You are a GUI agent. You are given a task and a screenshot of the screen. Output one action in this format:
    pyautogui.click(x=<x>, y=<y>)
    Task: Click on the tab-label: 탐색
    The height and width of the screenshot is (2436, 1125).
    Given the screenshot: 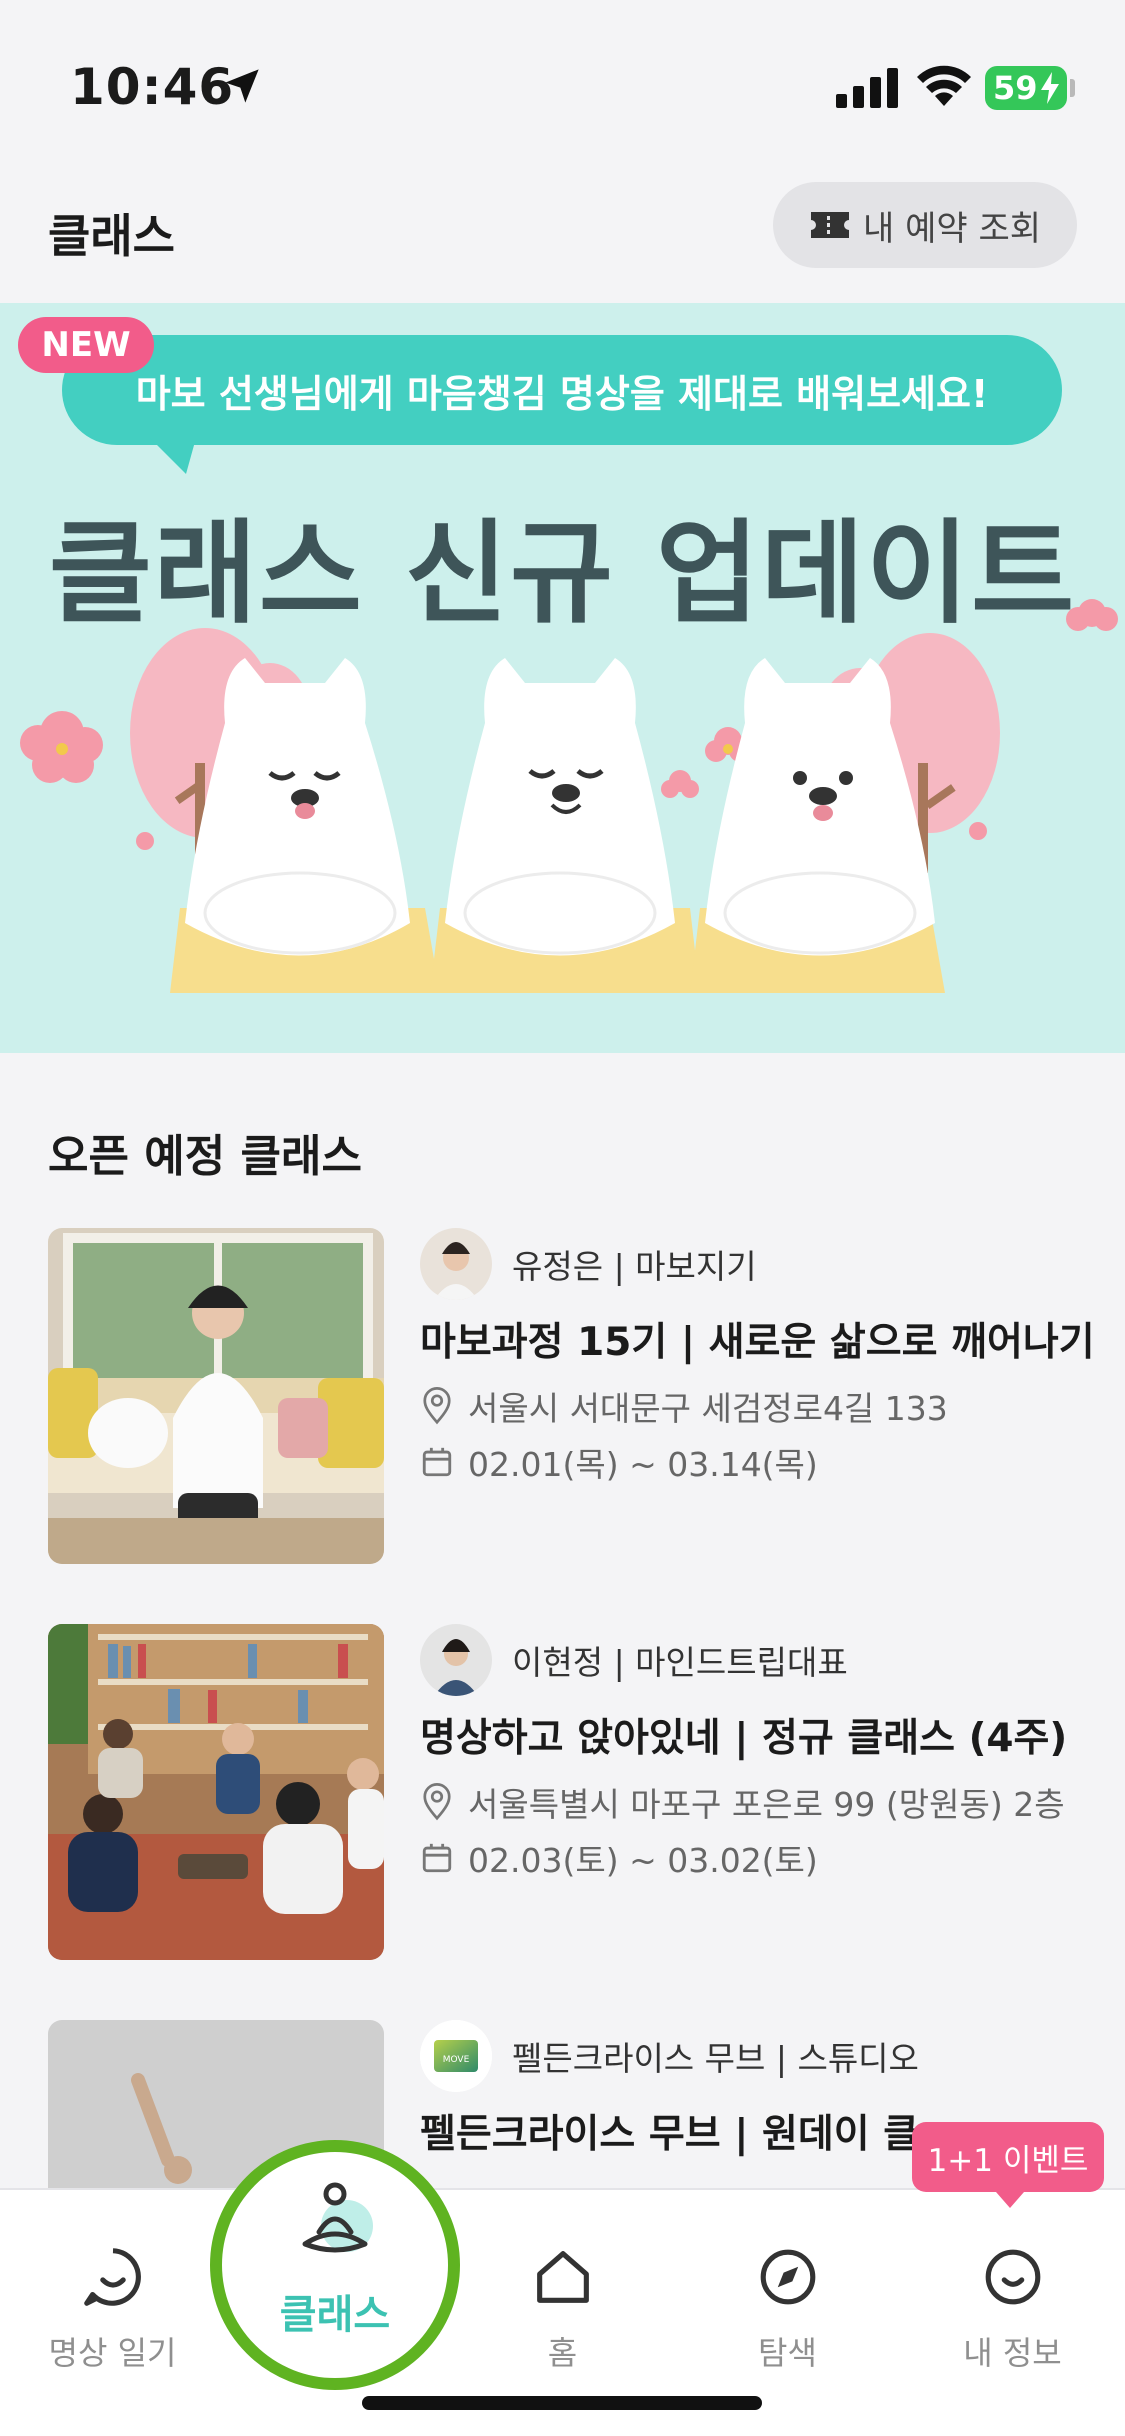 What is the action you would take?
    pyautogui.click(x=787, y=2353)
    